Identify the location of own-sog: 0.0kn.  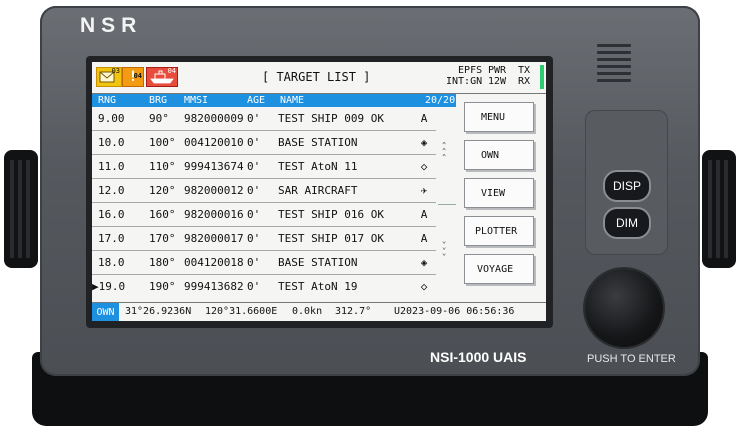
(307, 311).